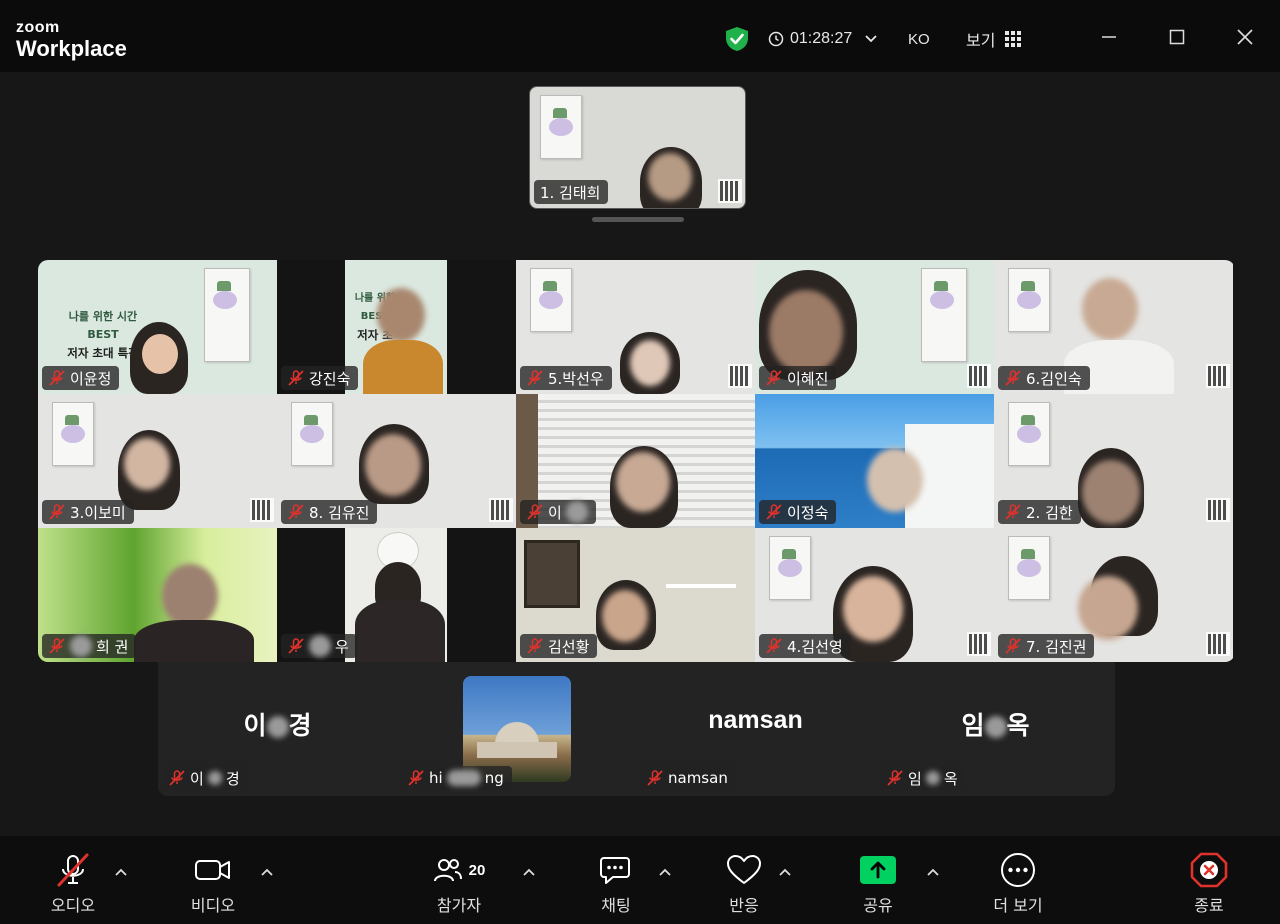 This screenshot has width=1280, height=924. I want to click on close-button, so click(1245, 37).